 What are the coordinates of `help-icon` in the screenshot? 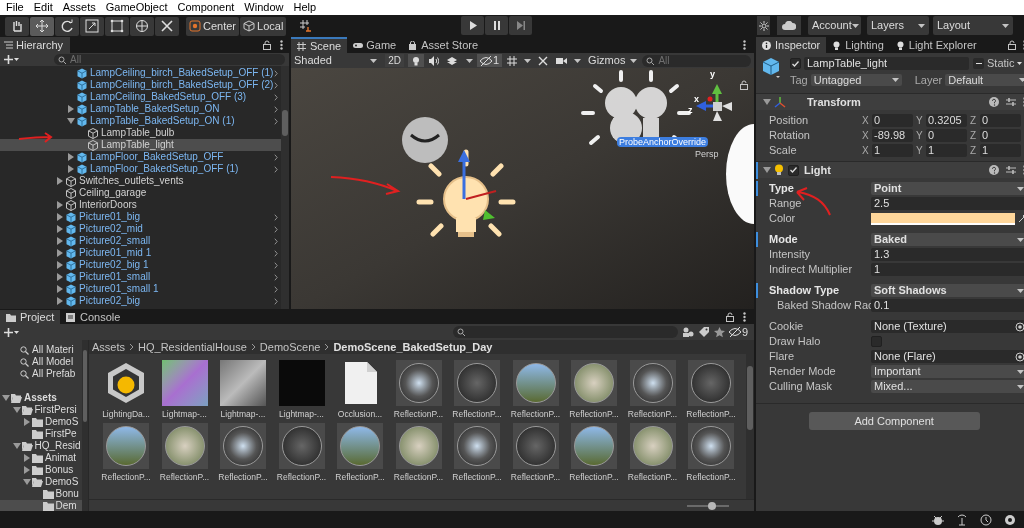 It's located at (994, 102).